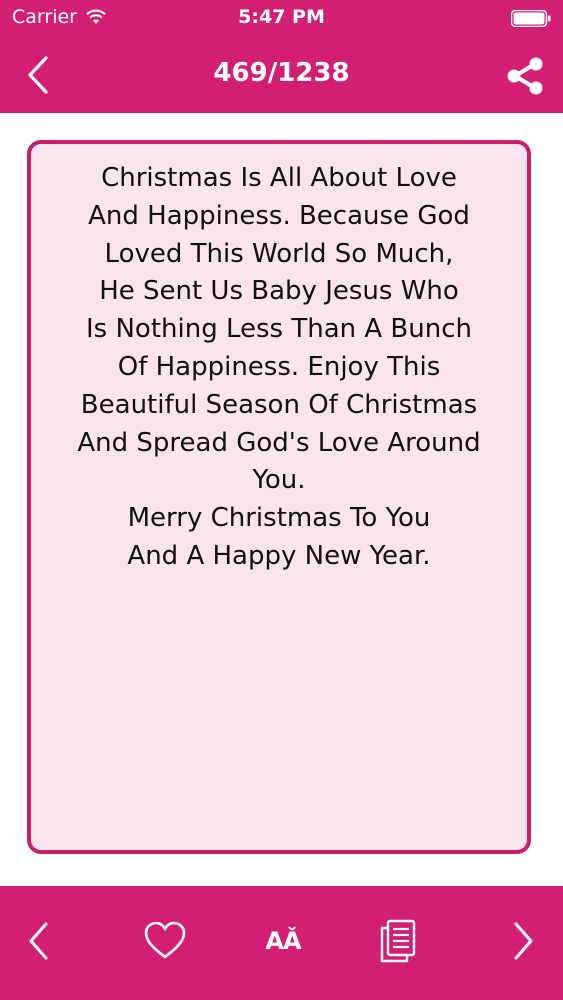 Image resolution: width=563 pixels, height=1000 pixels. I want to click on page-counter: 469/1238, so click(281, 73).